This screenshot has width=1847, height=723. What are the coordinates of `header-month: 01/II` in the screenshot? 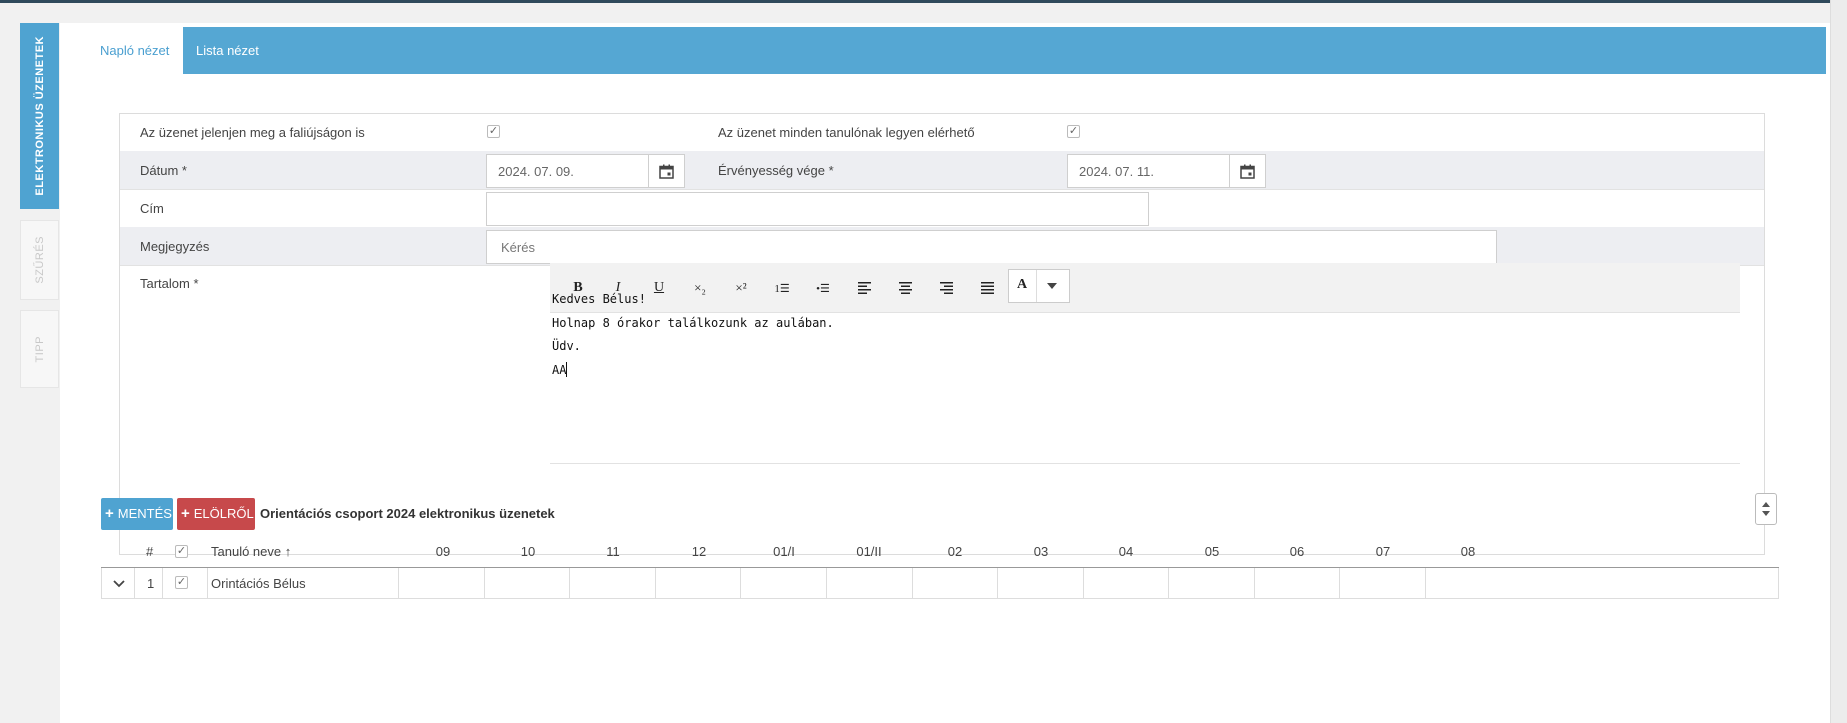 It's located at (869, 551).